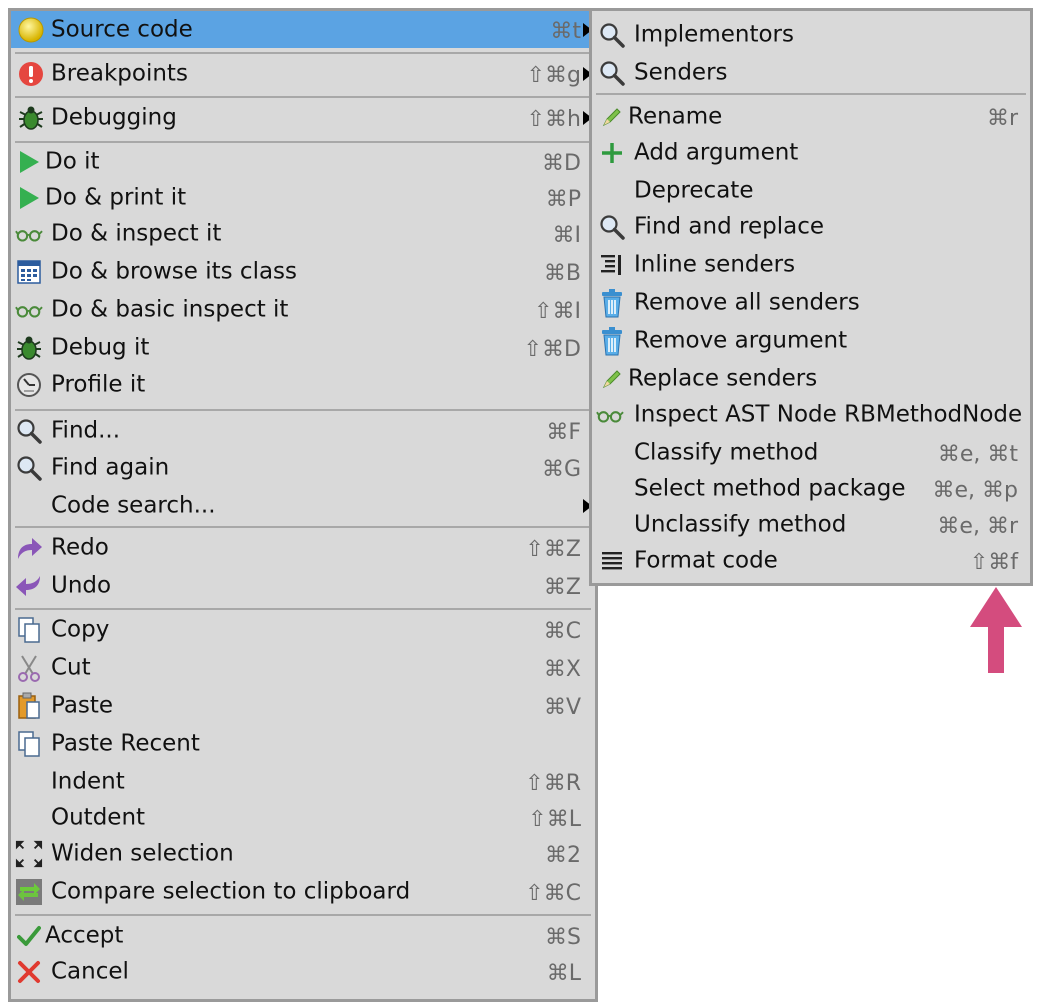  I want to click on menu-item-widen-selection: Widen selection ⌘2, so click(303, 854).